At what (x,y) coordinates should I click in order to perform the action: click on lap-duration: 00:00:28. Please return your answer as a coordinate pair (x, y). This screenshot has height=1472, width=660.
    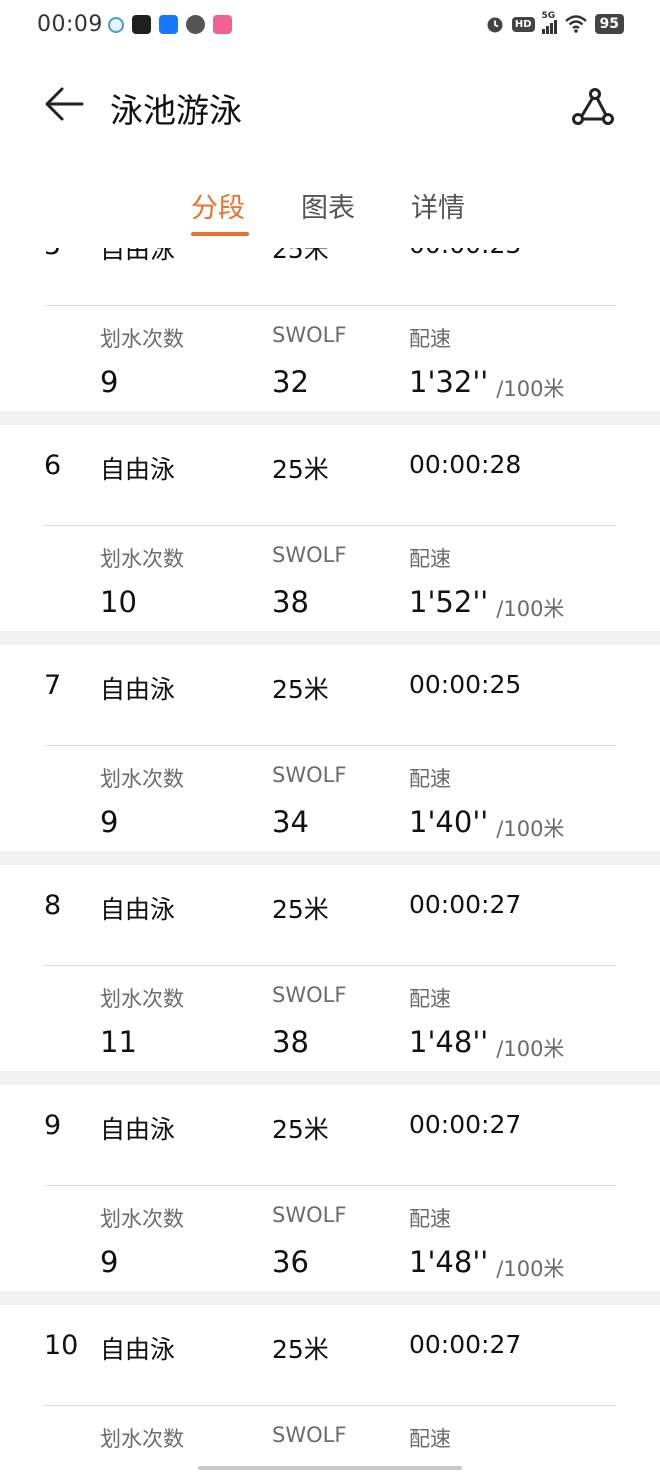
    Looking at the image, I should click on (465, 464).